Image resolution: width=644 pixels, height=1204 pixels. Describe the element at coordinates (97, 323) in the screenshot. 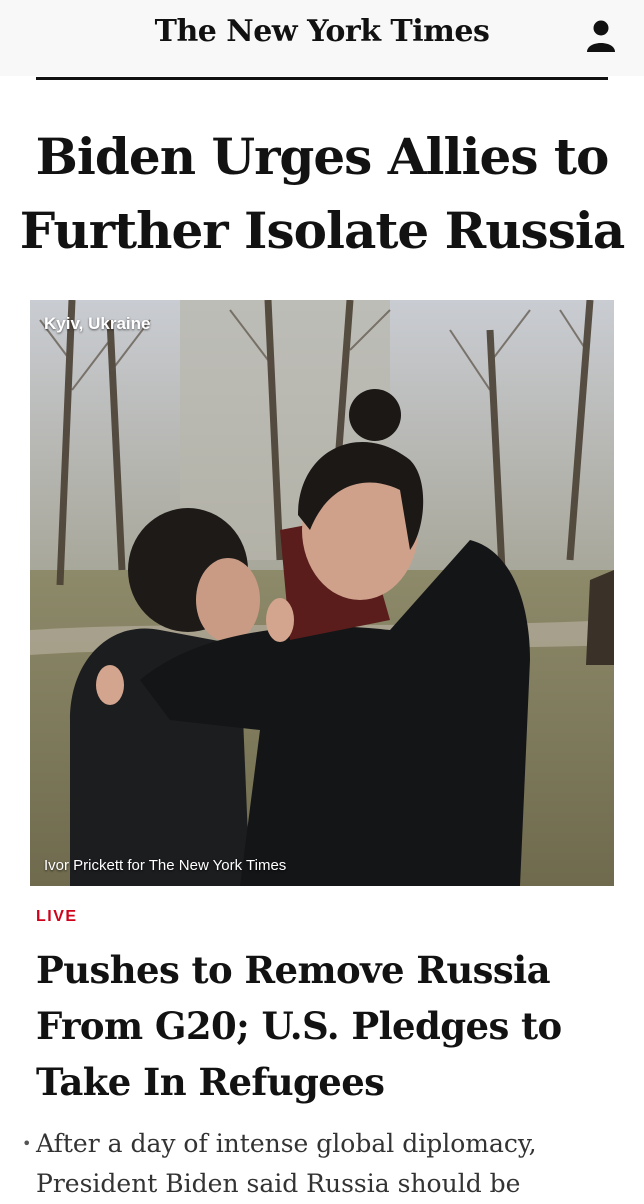

I see `photo-location: Kyiv, Ukraine` at that location.